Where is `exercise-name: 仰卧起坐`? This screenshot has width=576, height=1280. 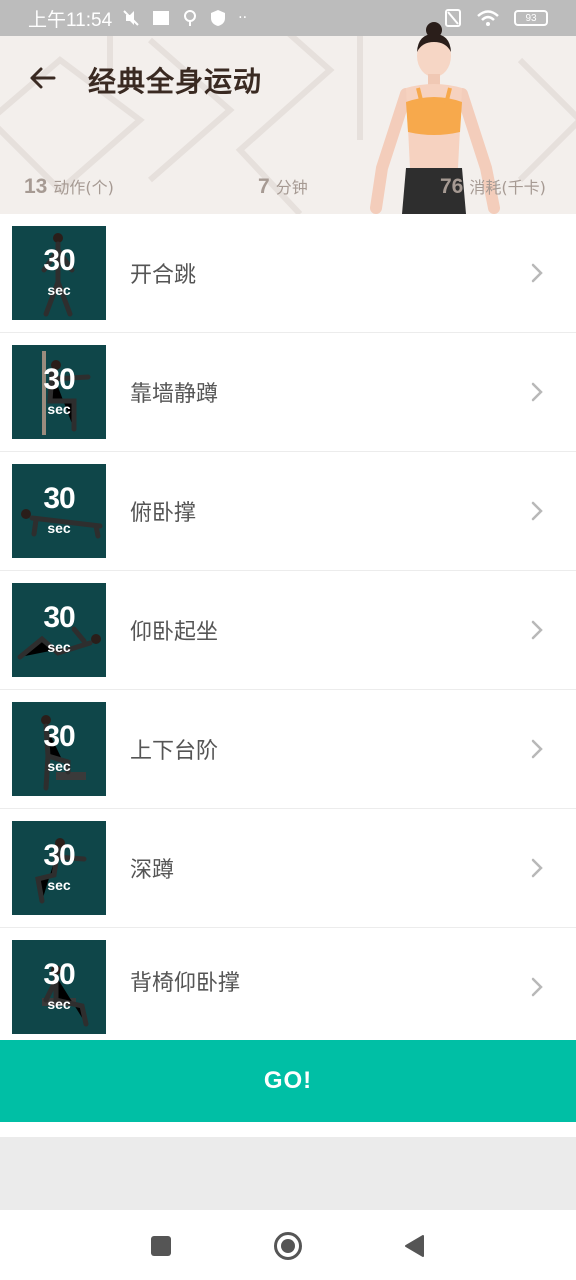
exercise-name: 仰卧起坐 is located at coordinates (174, 632).